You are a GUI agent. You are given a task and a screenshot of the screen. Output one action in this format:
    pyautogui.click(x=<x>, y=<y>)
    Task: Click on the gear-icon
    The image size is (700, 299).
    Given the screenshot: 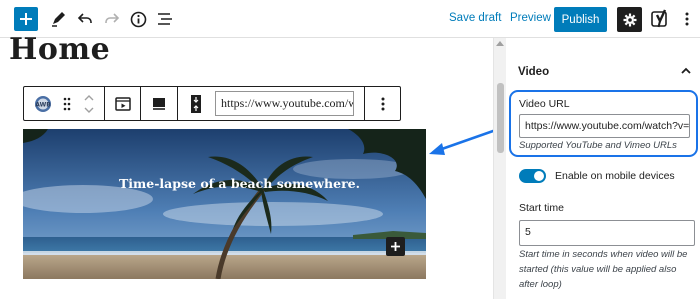 What is the action you would take?
    pyautogui.click(x=629, y=19)
    